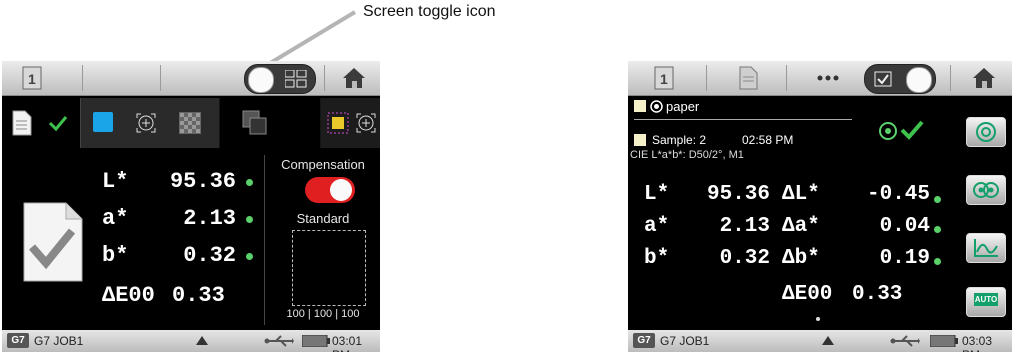  What do you see at coordinates (296, 79) in the screenshot?
I see `grid-view-icon` at bounding box center [296, 79].